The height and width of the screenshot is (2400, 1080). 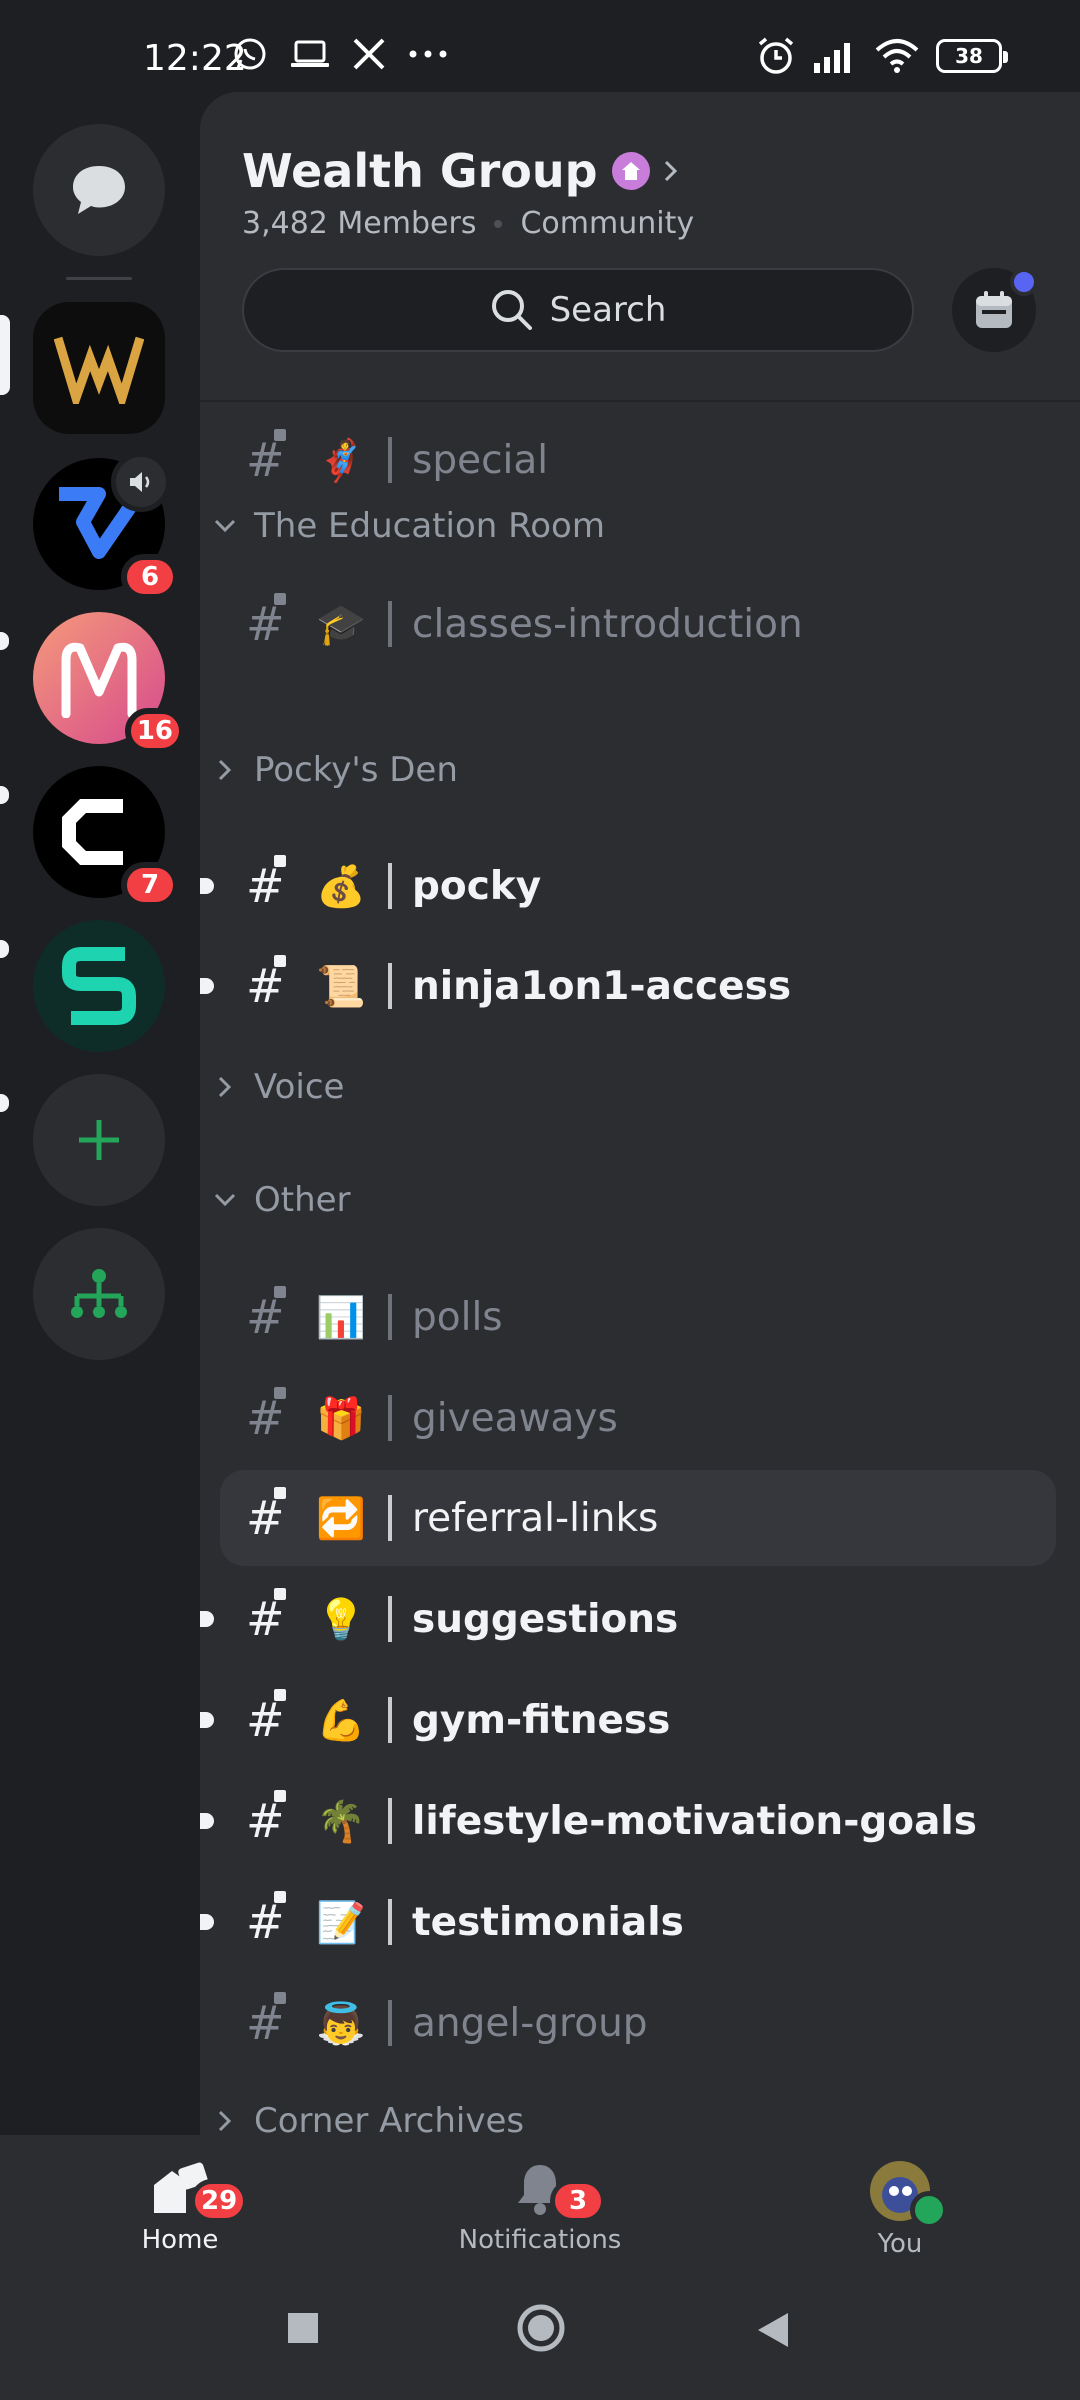 I want to click on channel-emoji: 🎓, so click(x=341, y=624).